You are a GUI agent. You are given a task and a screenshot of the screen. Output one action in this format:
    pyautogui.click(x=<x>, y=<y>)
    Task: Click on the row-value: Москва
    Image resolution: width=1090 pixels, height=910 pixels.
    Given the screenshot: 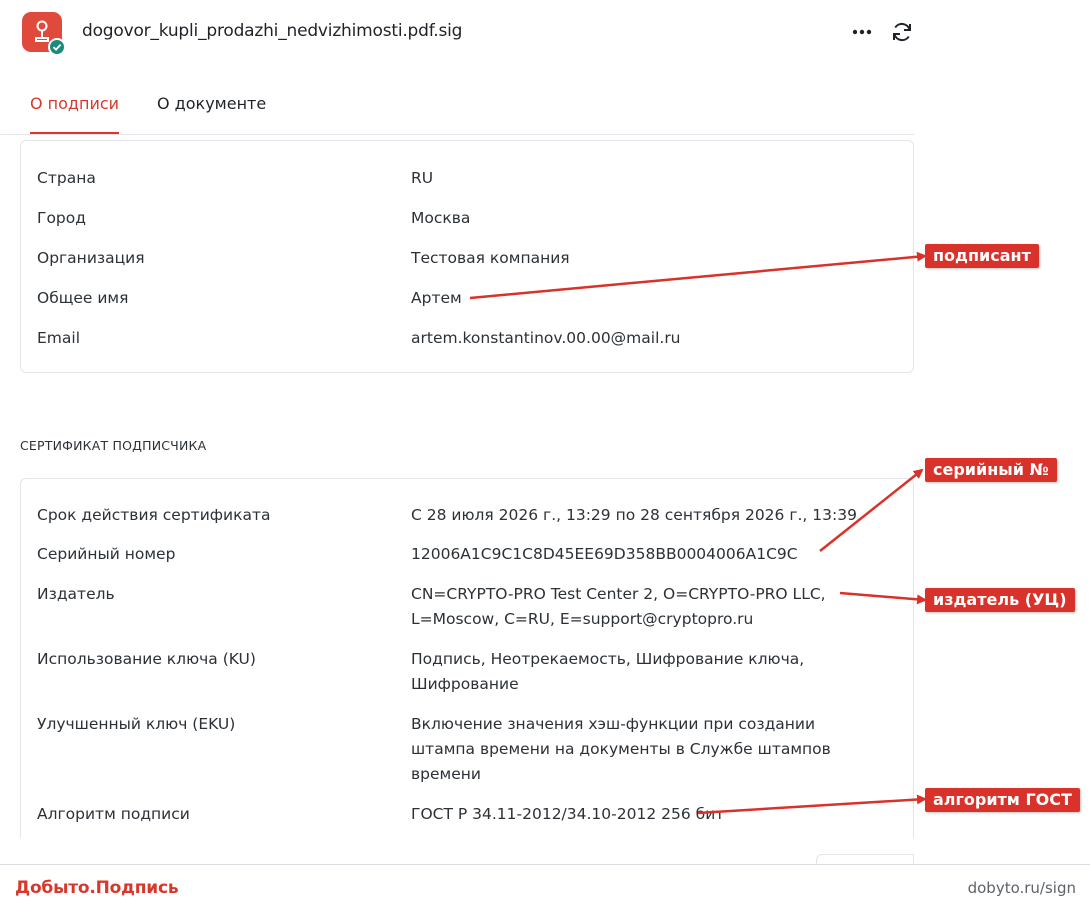 What is the action you would take?
    pyautogui.click(x=441, y=218)
    